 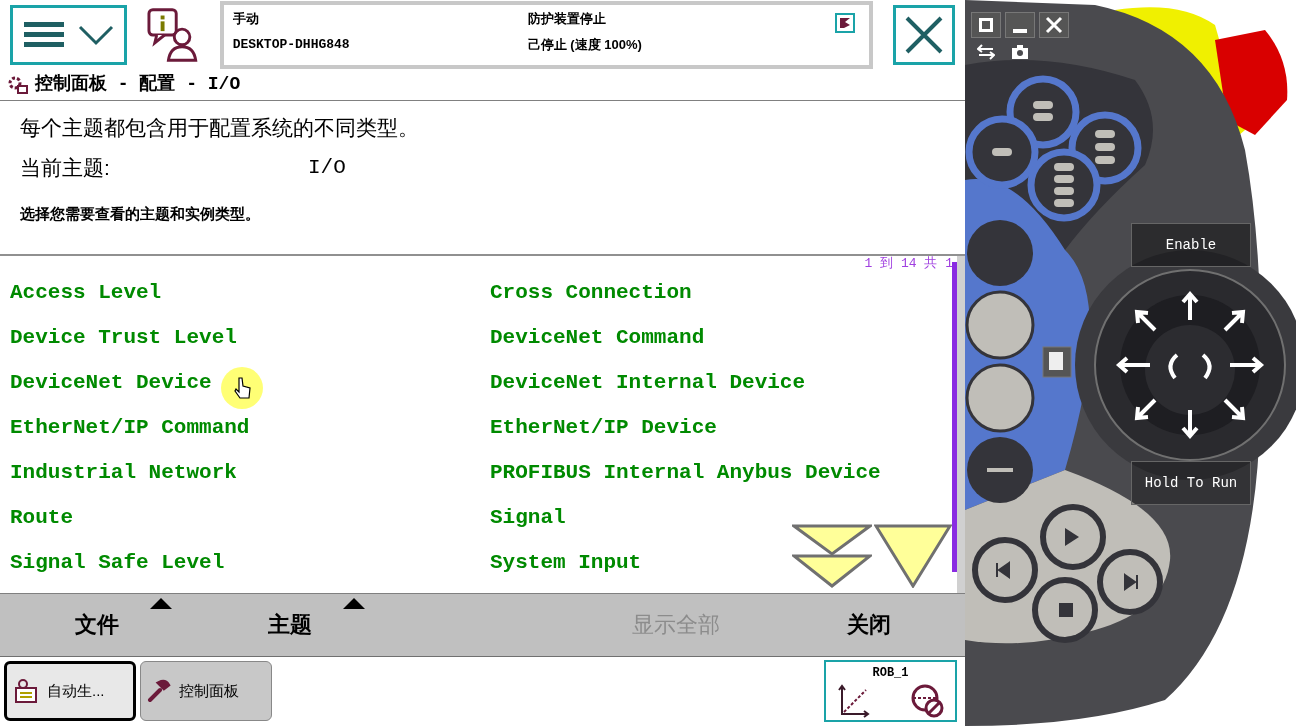 I want to click on instruction-text: 选择您需要查看的主题和实例类型。, so click(x=140, y=214).